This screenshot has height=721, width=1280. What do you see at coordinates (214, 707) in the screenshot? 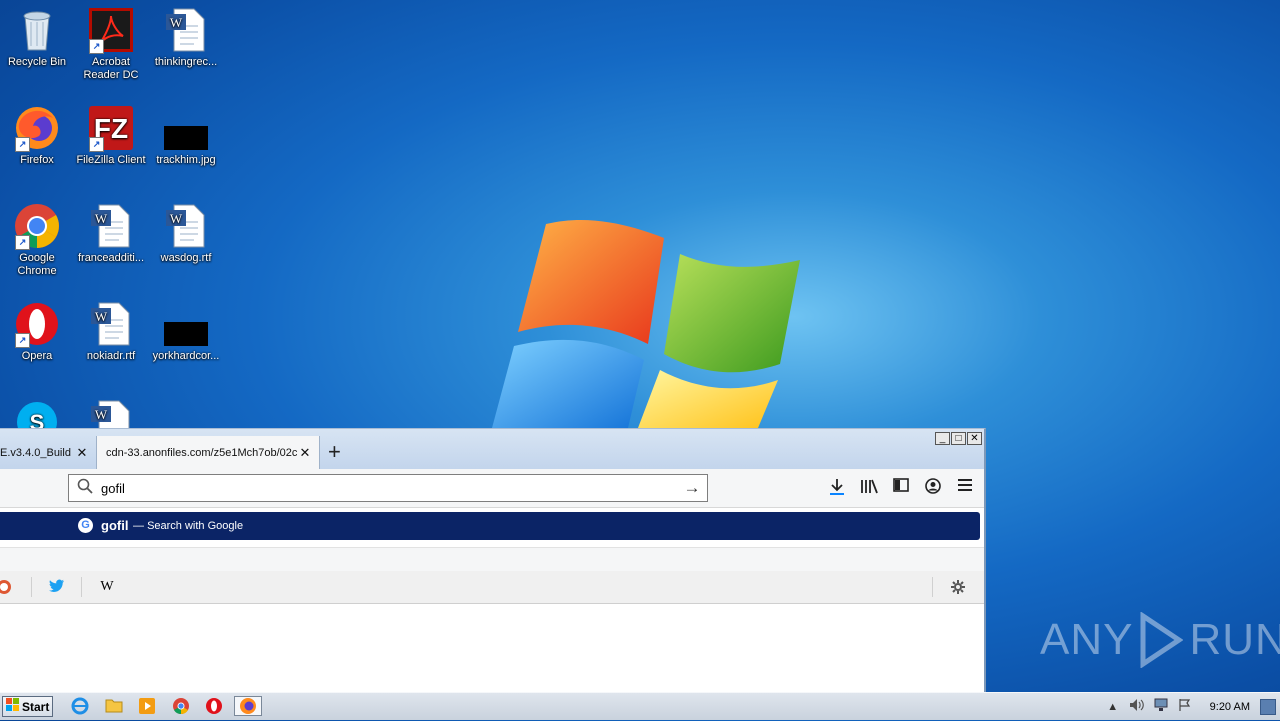
I see `opera-taskbar-icon` at bounding box center [214, 707].